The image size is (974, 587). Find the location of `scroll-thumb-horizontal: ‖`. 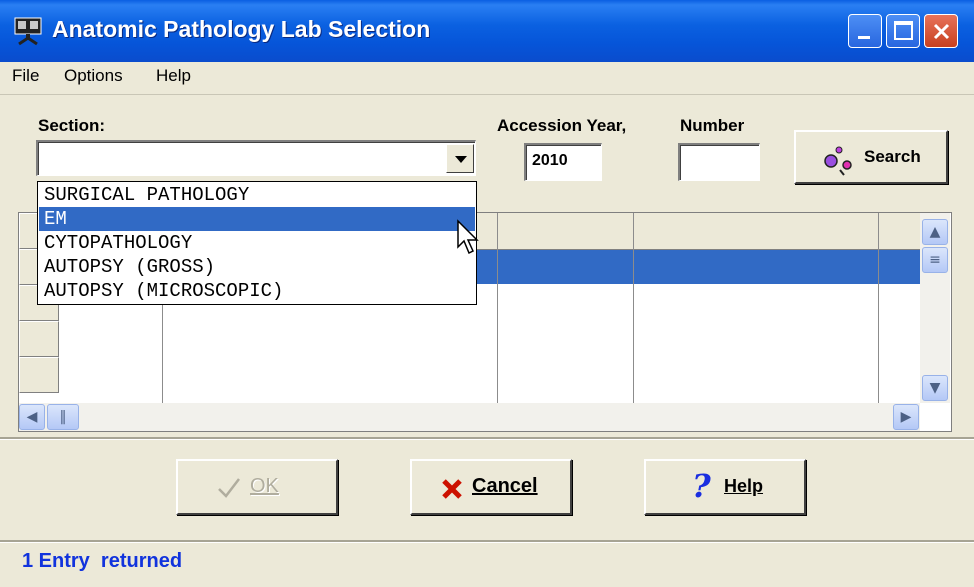

scroll-thumb-horizontal: ‖ is located at coordinates (63, 417).